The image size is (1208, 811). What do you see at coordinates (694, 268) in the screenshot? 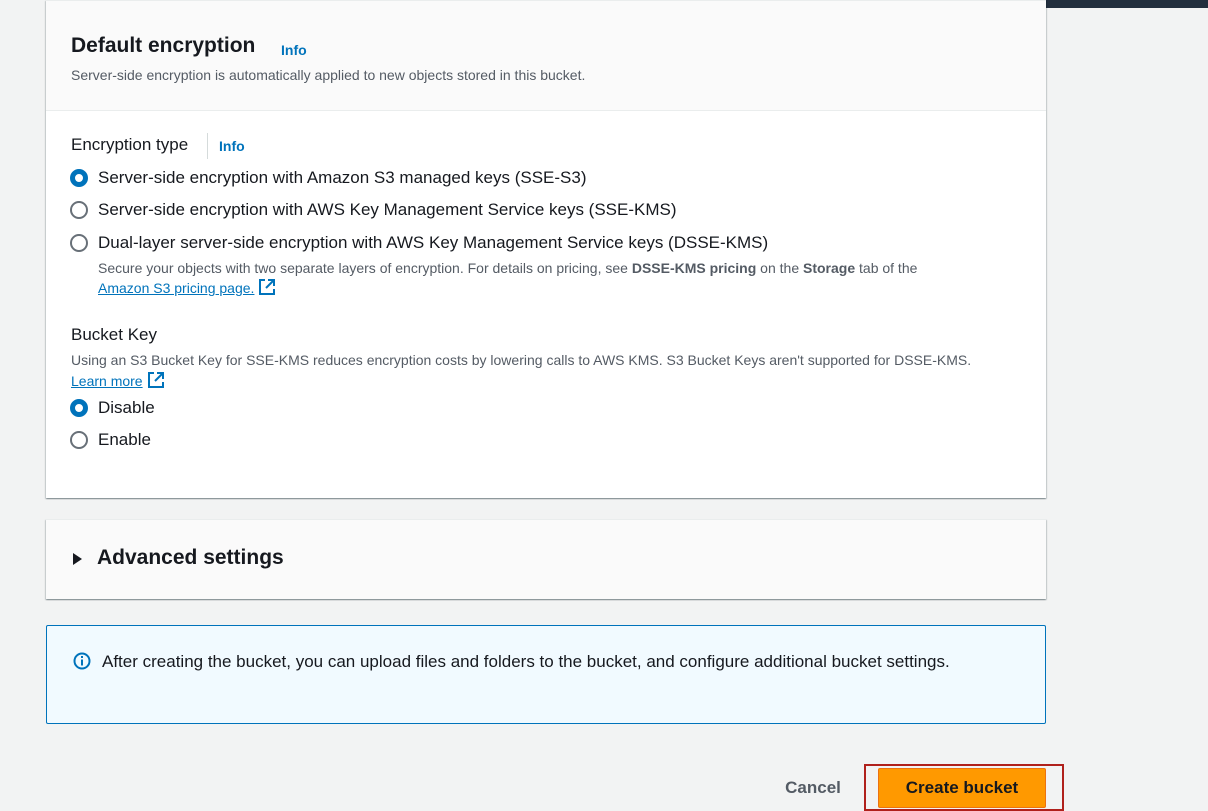
I see `description-bold: DSSE-KMS pricing` at bounding box center [694, 268].